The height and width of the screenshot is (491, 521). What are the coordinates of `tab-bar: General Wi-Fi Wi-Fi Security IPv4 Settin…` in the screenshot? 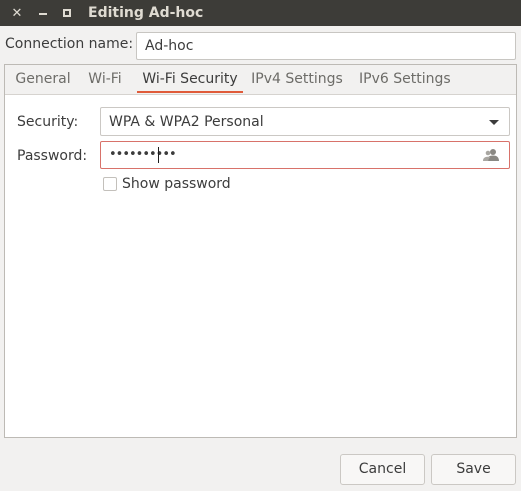 It's located at (260, 80).